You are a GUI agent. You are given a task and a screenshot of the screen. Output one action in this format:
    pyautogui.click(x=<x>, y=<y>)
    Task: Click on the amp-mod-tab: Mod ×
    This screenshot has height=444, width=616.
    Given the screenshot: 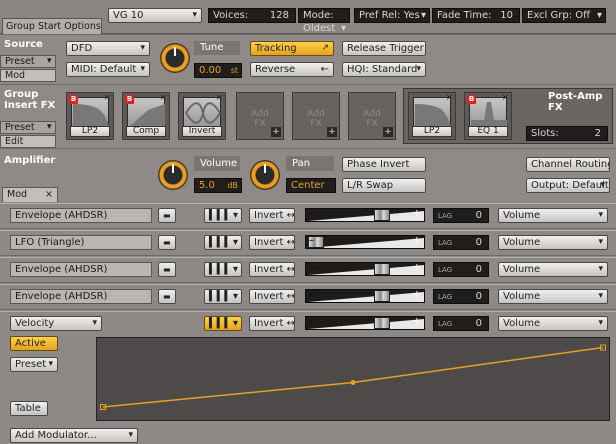 What is the action you would take?
    pyautogui.click(x=30, y=194)
    